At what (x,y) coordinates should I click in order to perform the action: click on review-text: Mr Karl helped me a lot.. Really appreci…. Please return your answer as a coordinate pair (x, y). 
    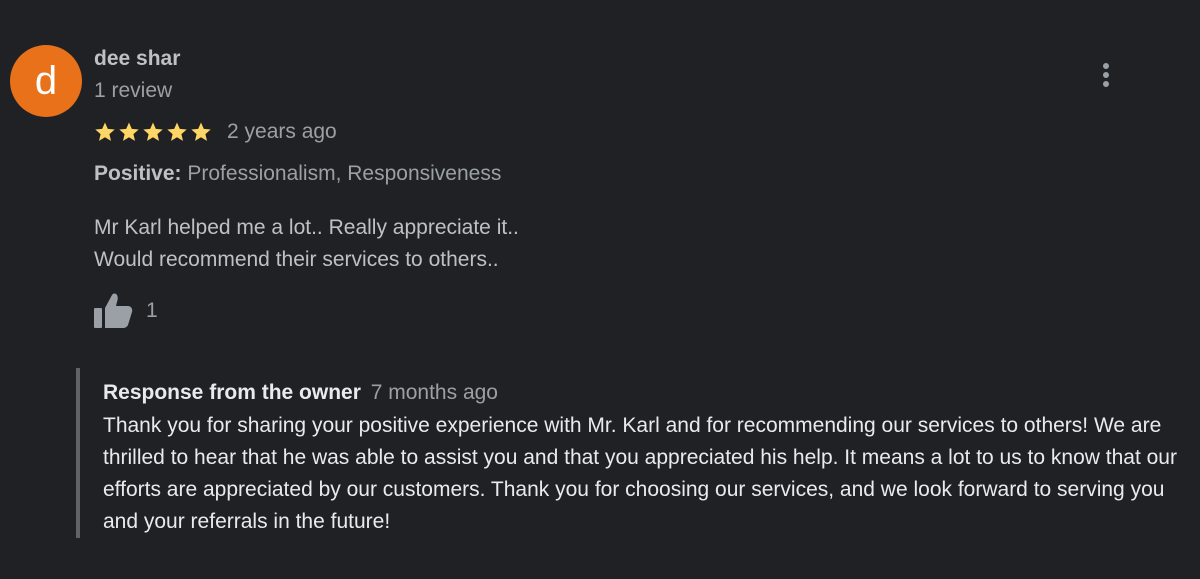
    Looking at the image, I should click on (306, 244).